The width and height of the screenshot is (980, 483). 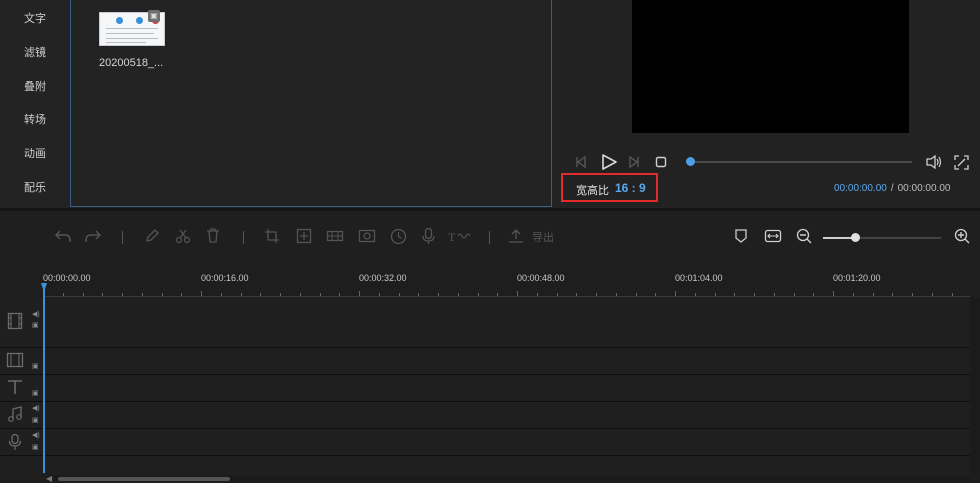 What do you see at coordinates (15, 387) in the screenshot?
I see `text-icon` at bounding box center [15, 387].